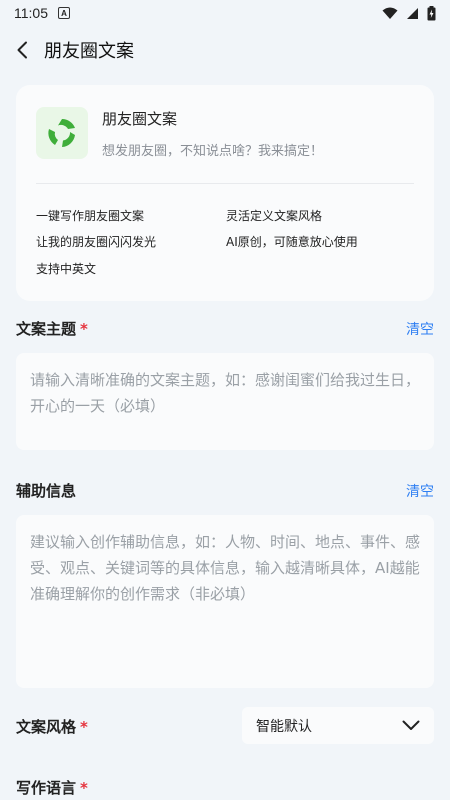  I want to click on chevron-down-icon, so click(411, 725).